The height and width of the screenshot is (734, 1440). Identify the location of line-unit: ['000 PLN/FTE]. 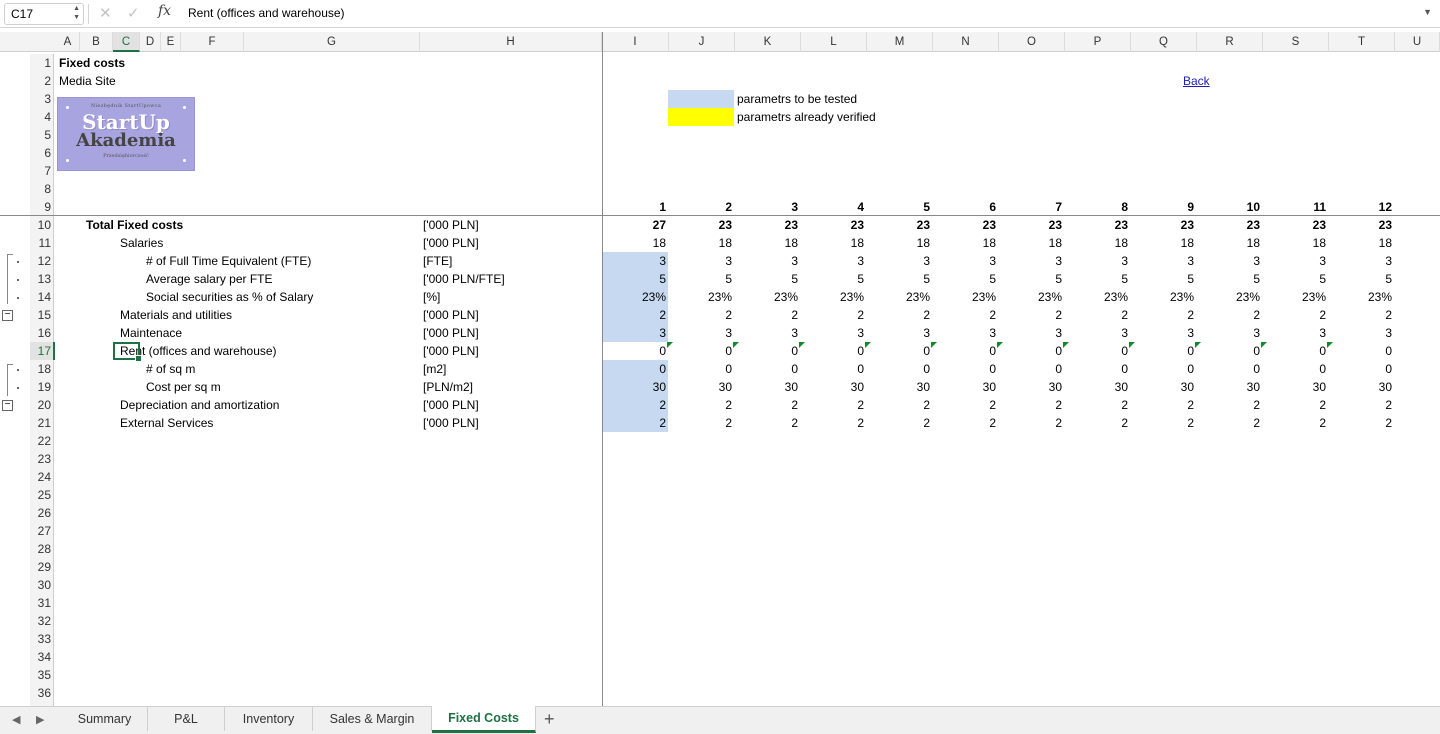
(511, 279).